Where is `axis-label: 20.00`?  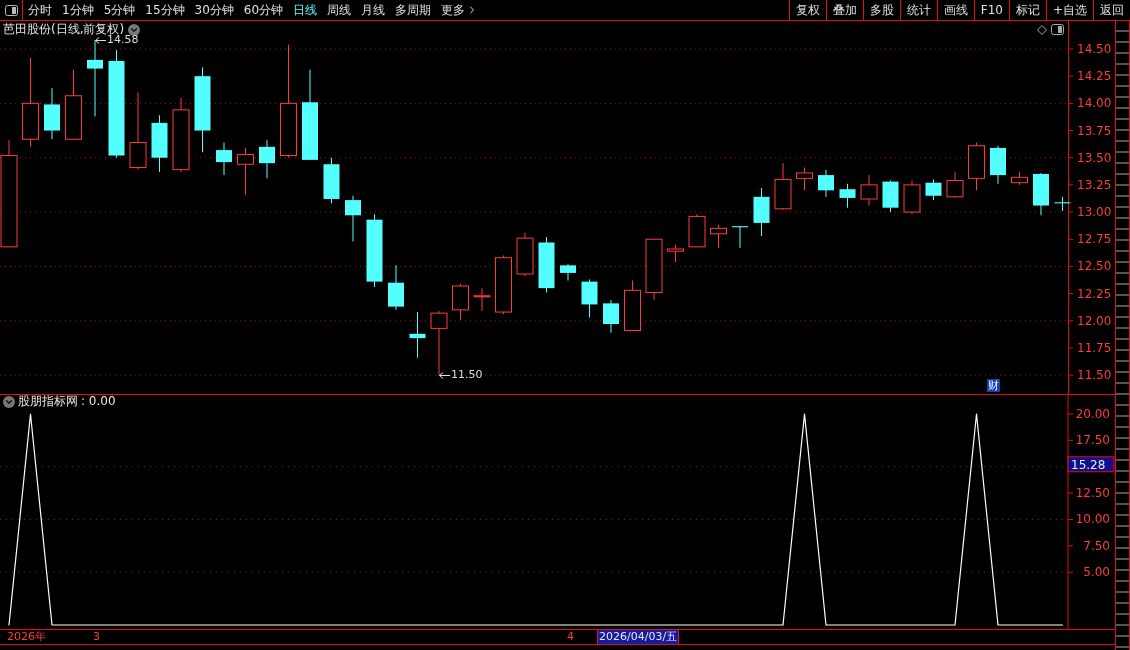 axis-label: 20.00 is located at coordinates (1092, 414).